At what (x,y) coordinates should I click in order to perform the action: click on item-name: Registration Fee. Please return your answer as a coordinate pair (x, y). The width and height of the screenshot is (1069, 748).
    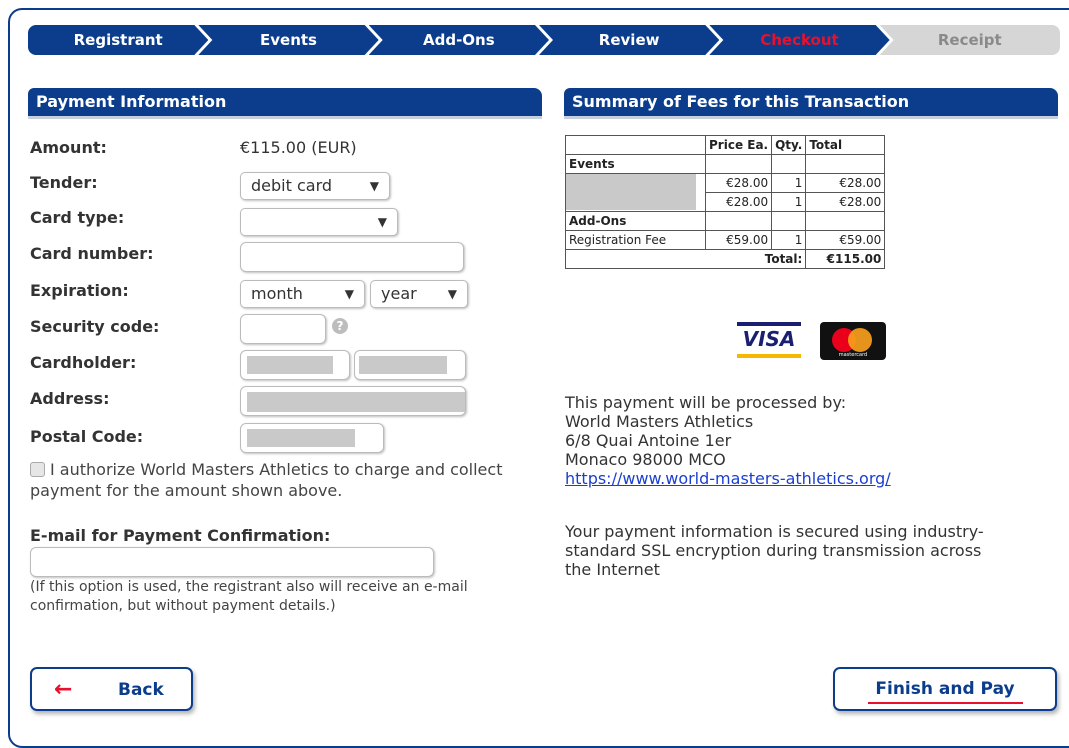
    Looking at the image, I should click on (635, 240).